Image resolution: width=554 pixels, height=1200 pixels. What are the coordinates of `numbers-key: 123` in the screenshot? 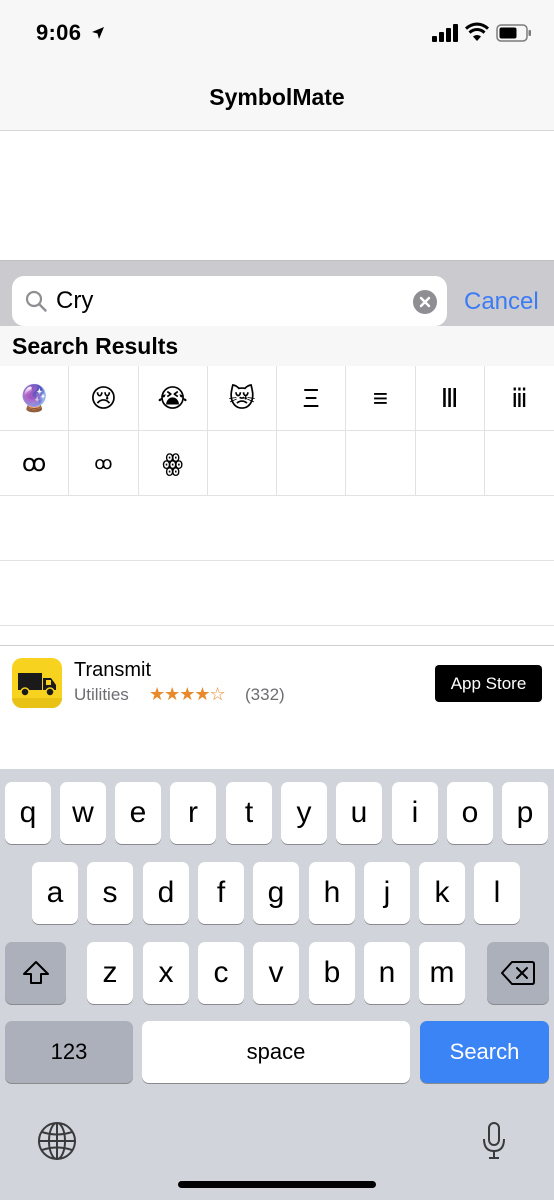 It's located at (69, 1052).